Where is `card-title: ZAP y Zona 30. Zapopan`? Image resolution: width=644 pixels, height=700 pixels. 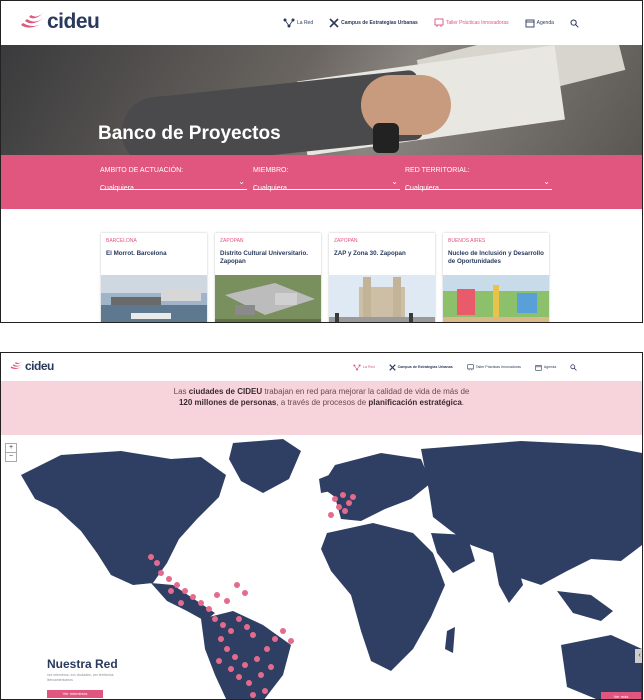
card-title: ZAP y Zona 30. Zapopan is located at coordinates (370, 253).